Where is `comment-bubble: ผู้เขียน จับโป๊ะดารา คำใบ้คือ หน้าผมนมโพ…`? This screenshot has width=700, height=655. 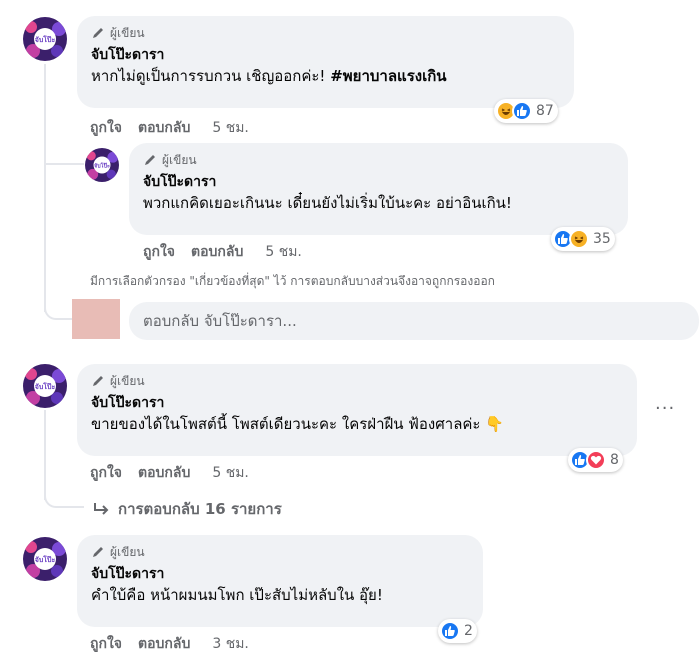
comment-bubble: ผู้เขียน จับโป๊ะดารา คำใบ้คือ หน้าผมนมโพ… is located at coordinates (280, 581).